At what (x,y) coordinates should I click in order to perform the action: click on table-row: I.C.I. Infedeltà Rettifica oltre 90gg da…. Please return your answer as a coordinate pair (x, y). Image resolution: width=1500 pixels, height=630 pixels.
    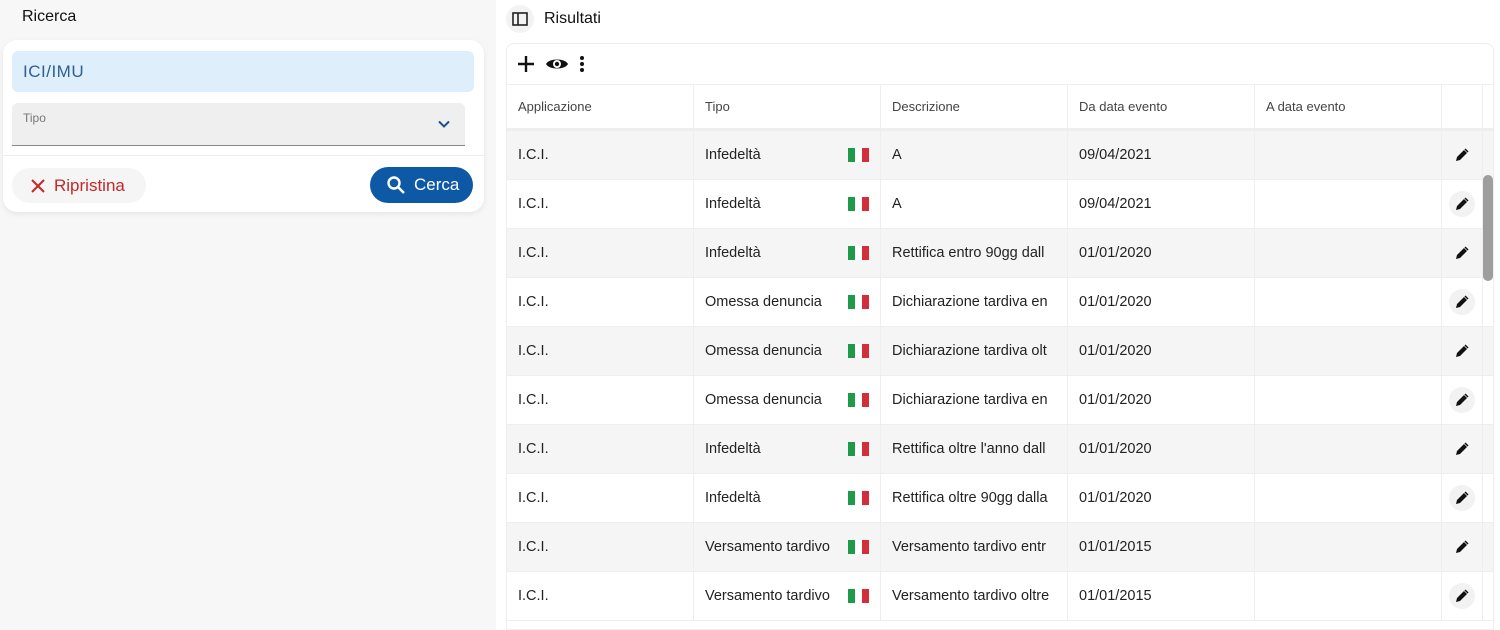
    Looking at the image, I should click on (1000, 498).